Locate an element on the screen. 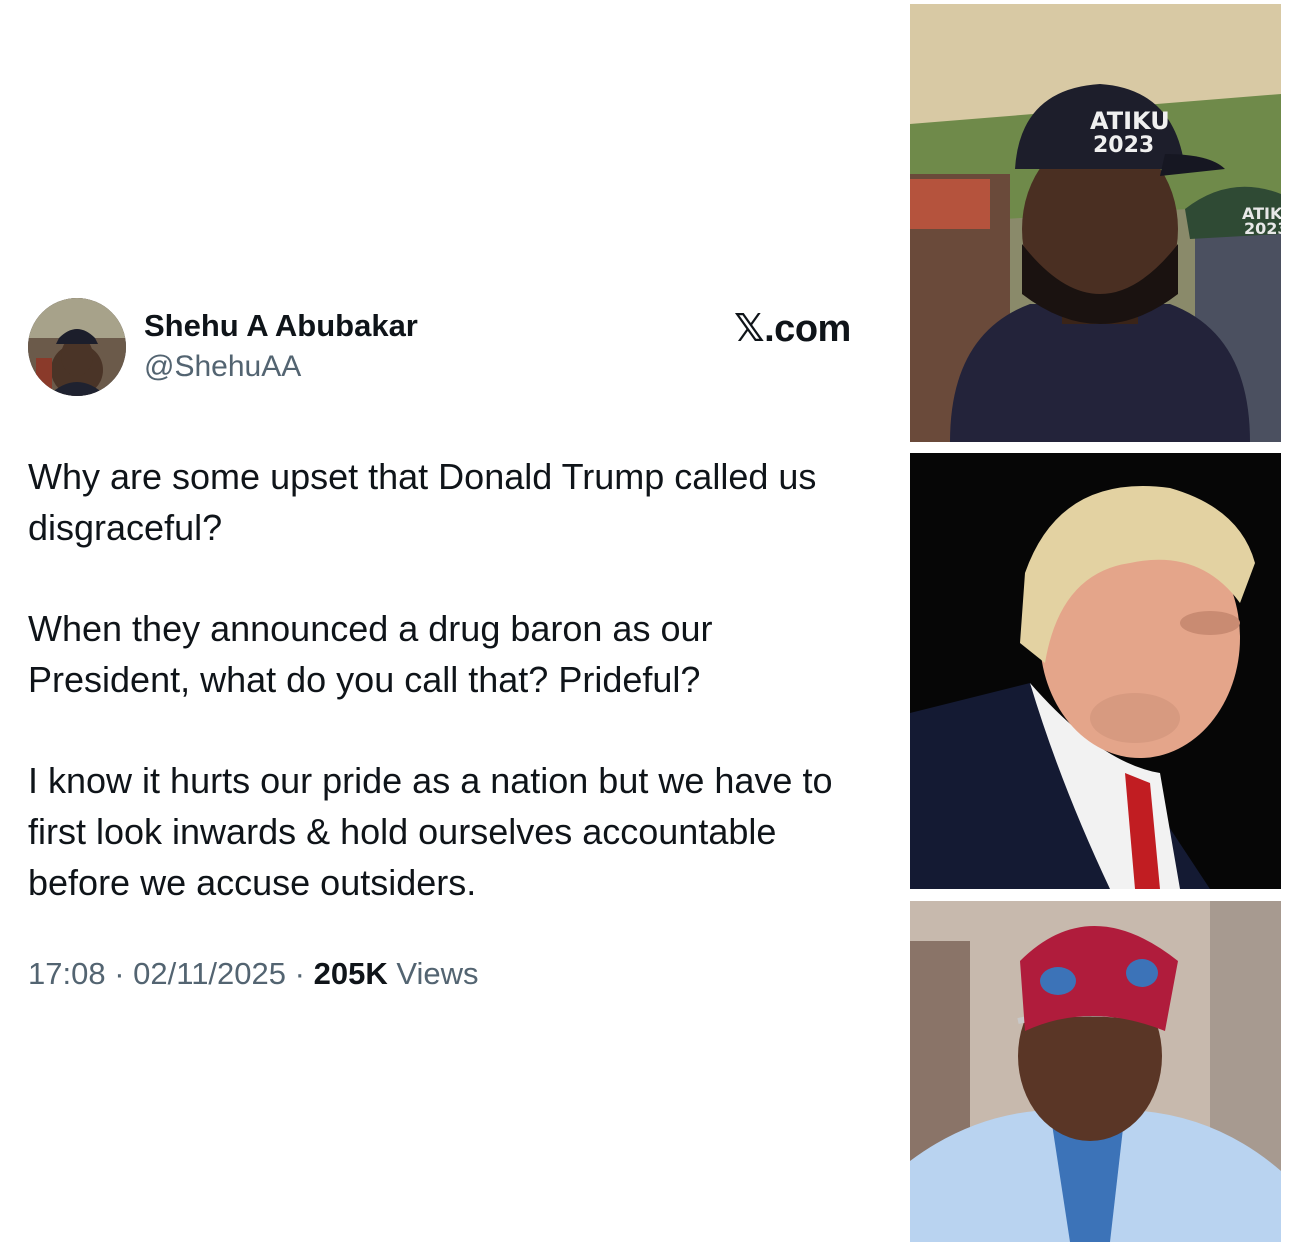 This screenshot has height=1242, width=1290. avatar-image is located at coordinates (77, 347).